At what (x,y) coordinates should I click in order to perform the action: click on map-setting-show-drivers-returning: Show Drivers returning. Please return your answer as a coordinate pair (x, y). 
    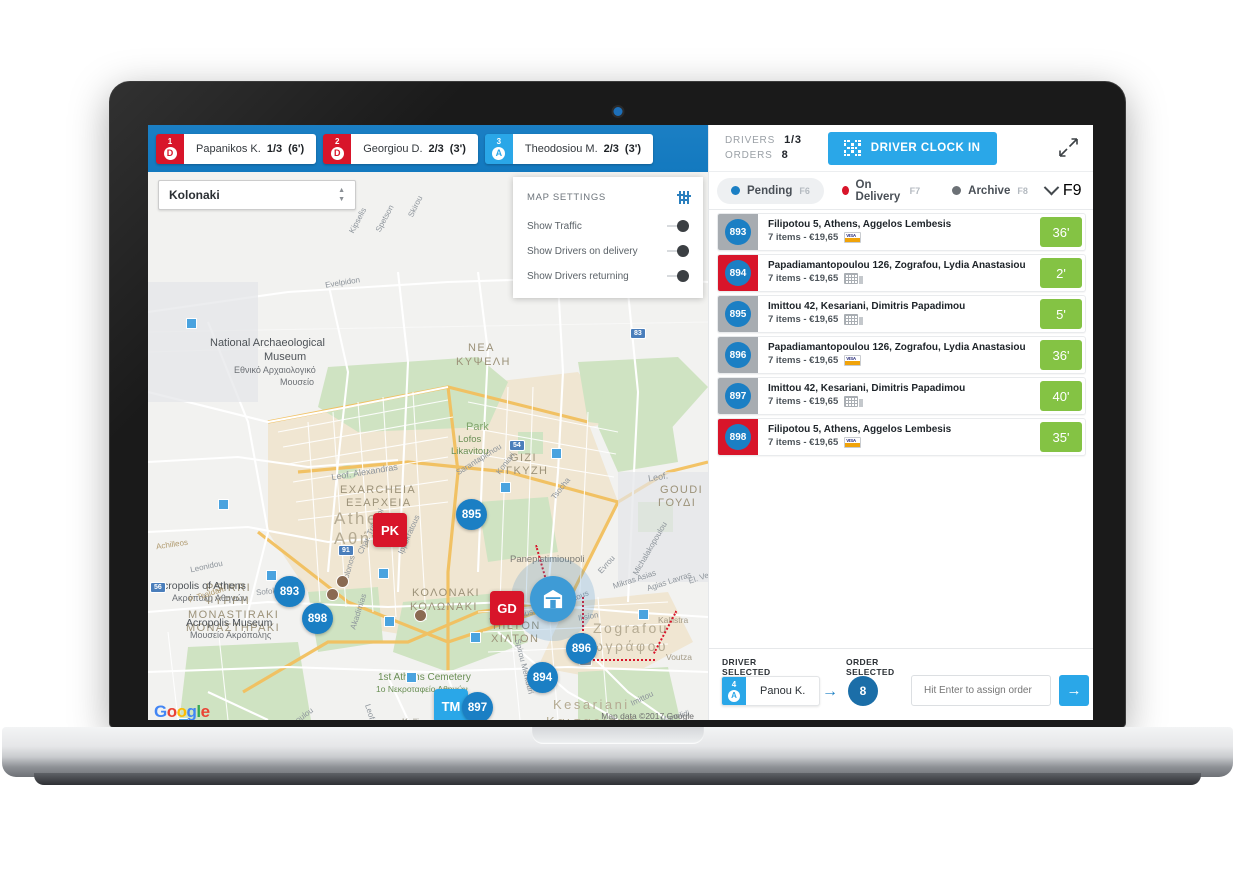
    Looking at the image, I should click on (608, 276).